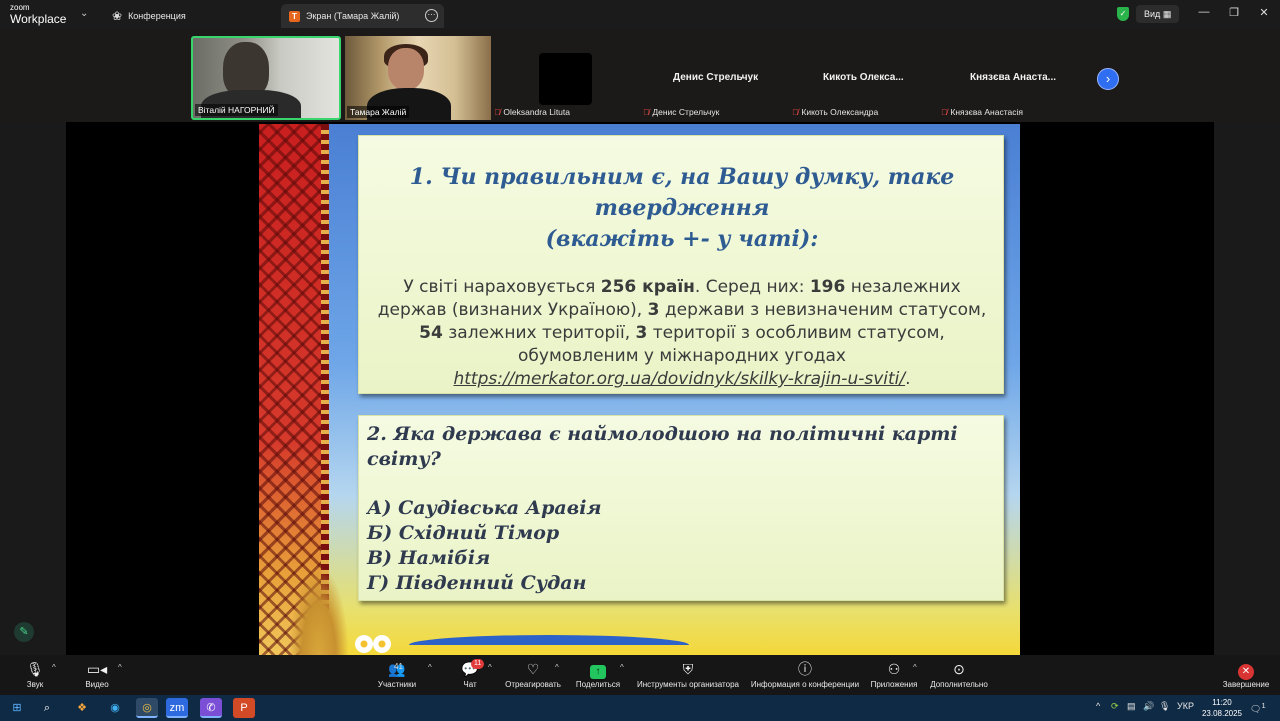  What do you see at coordinates (406, 69) in the screenshot?
I see `participant-head` at bounding box center [406, 69].